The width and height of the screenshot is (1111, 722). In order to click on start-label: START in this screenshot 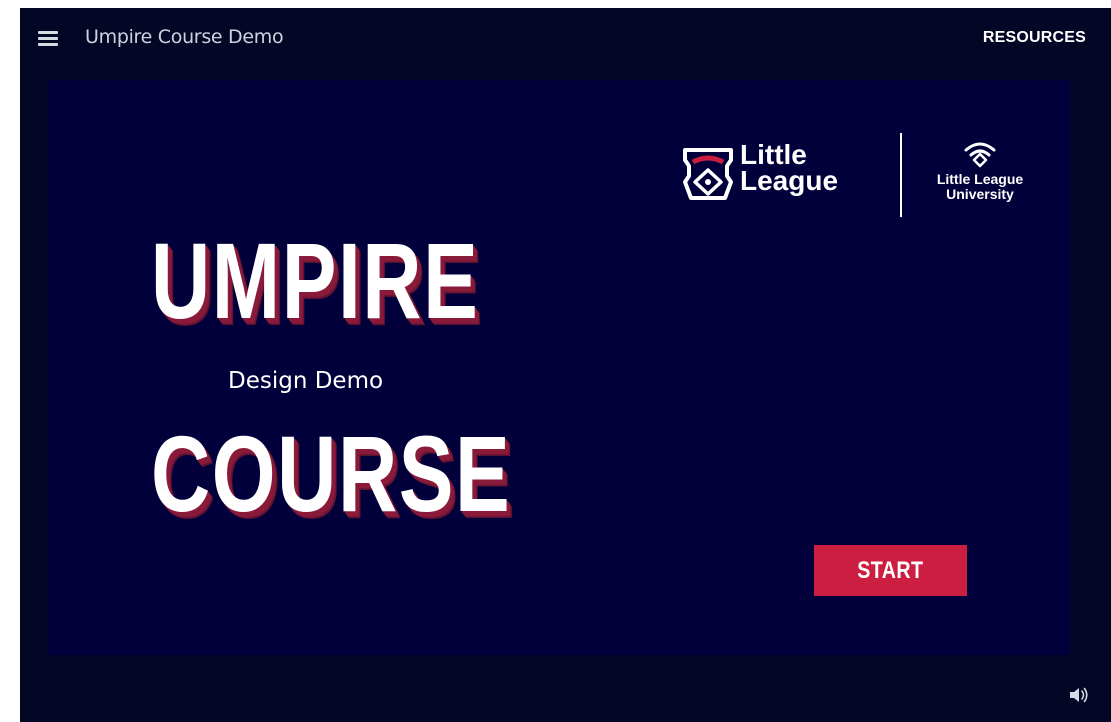, I will do `click(890, 570)`.